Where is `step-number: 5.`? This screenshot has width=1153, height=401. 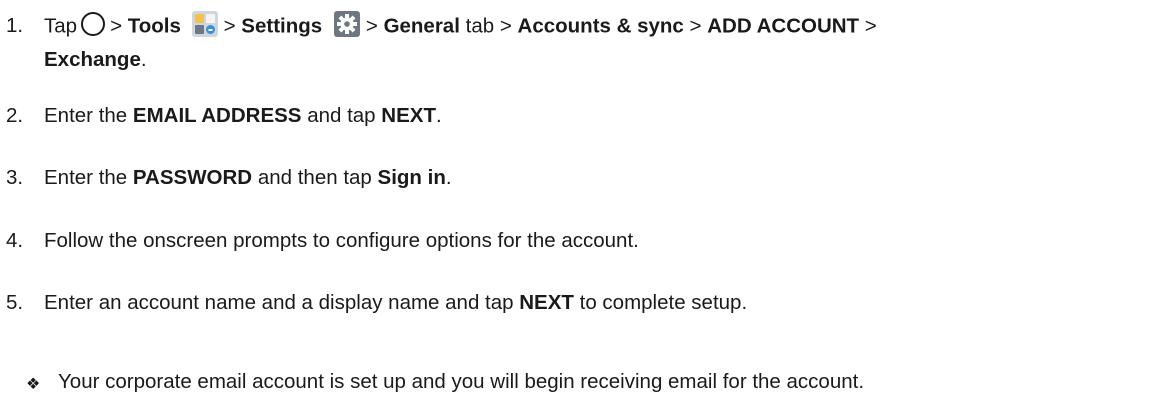 step-number: 5. is located at coordinates (15, 302).